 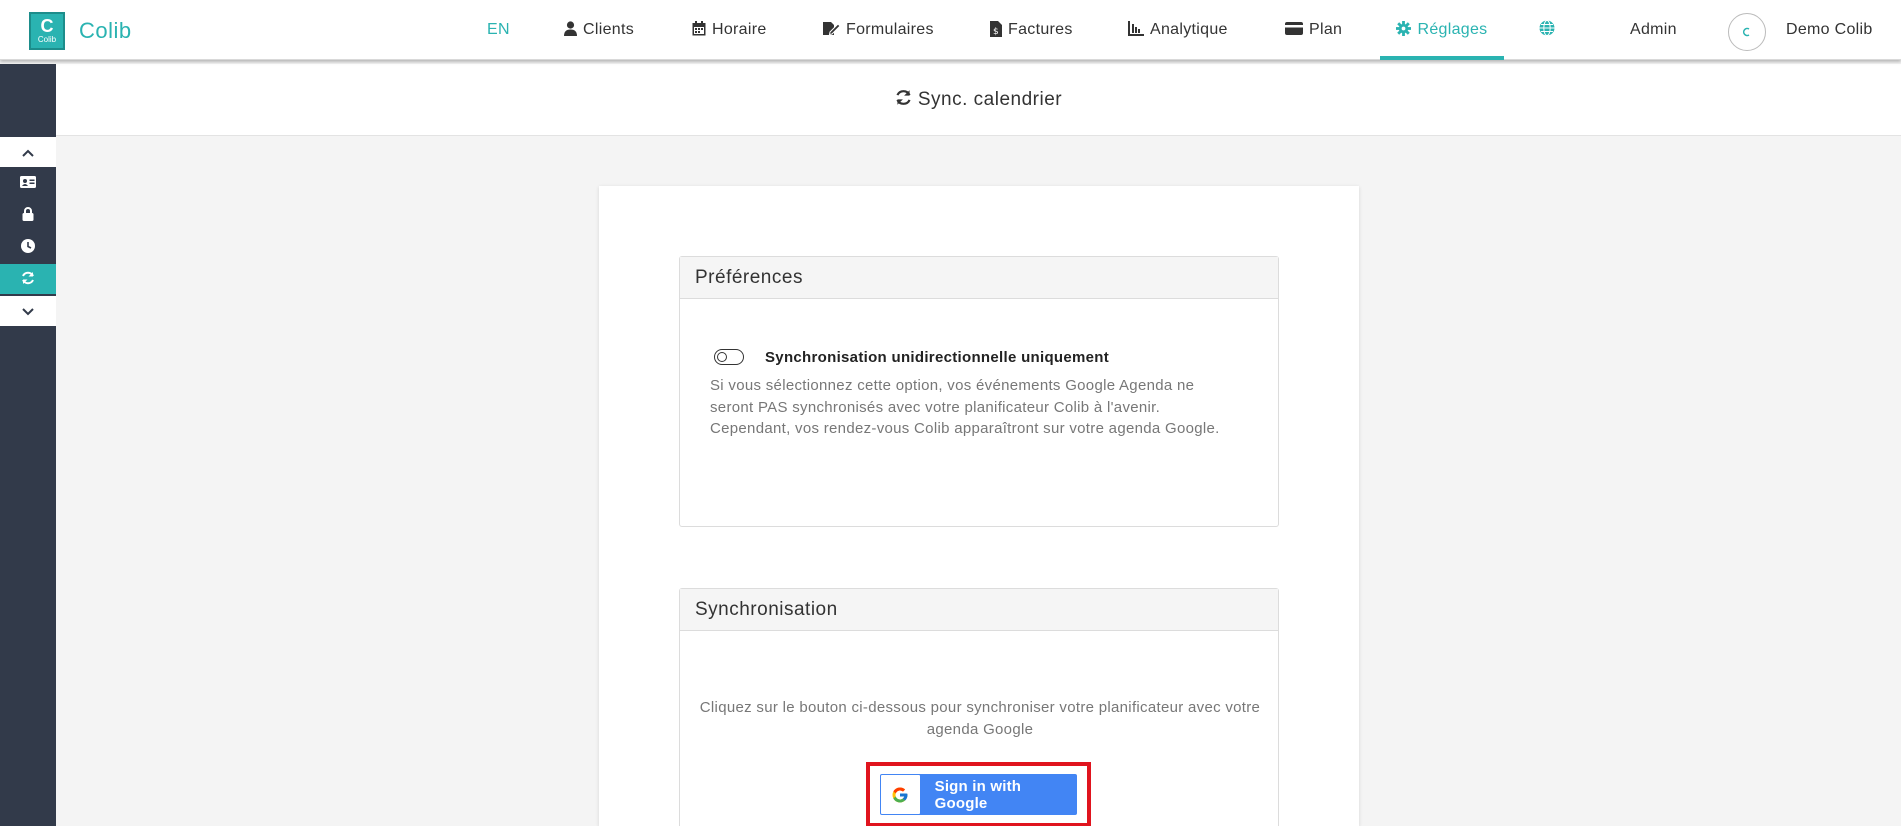 I want to click on language-switch: EN, so click(x=498, y=30).